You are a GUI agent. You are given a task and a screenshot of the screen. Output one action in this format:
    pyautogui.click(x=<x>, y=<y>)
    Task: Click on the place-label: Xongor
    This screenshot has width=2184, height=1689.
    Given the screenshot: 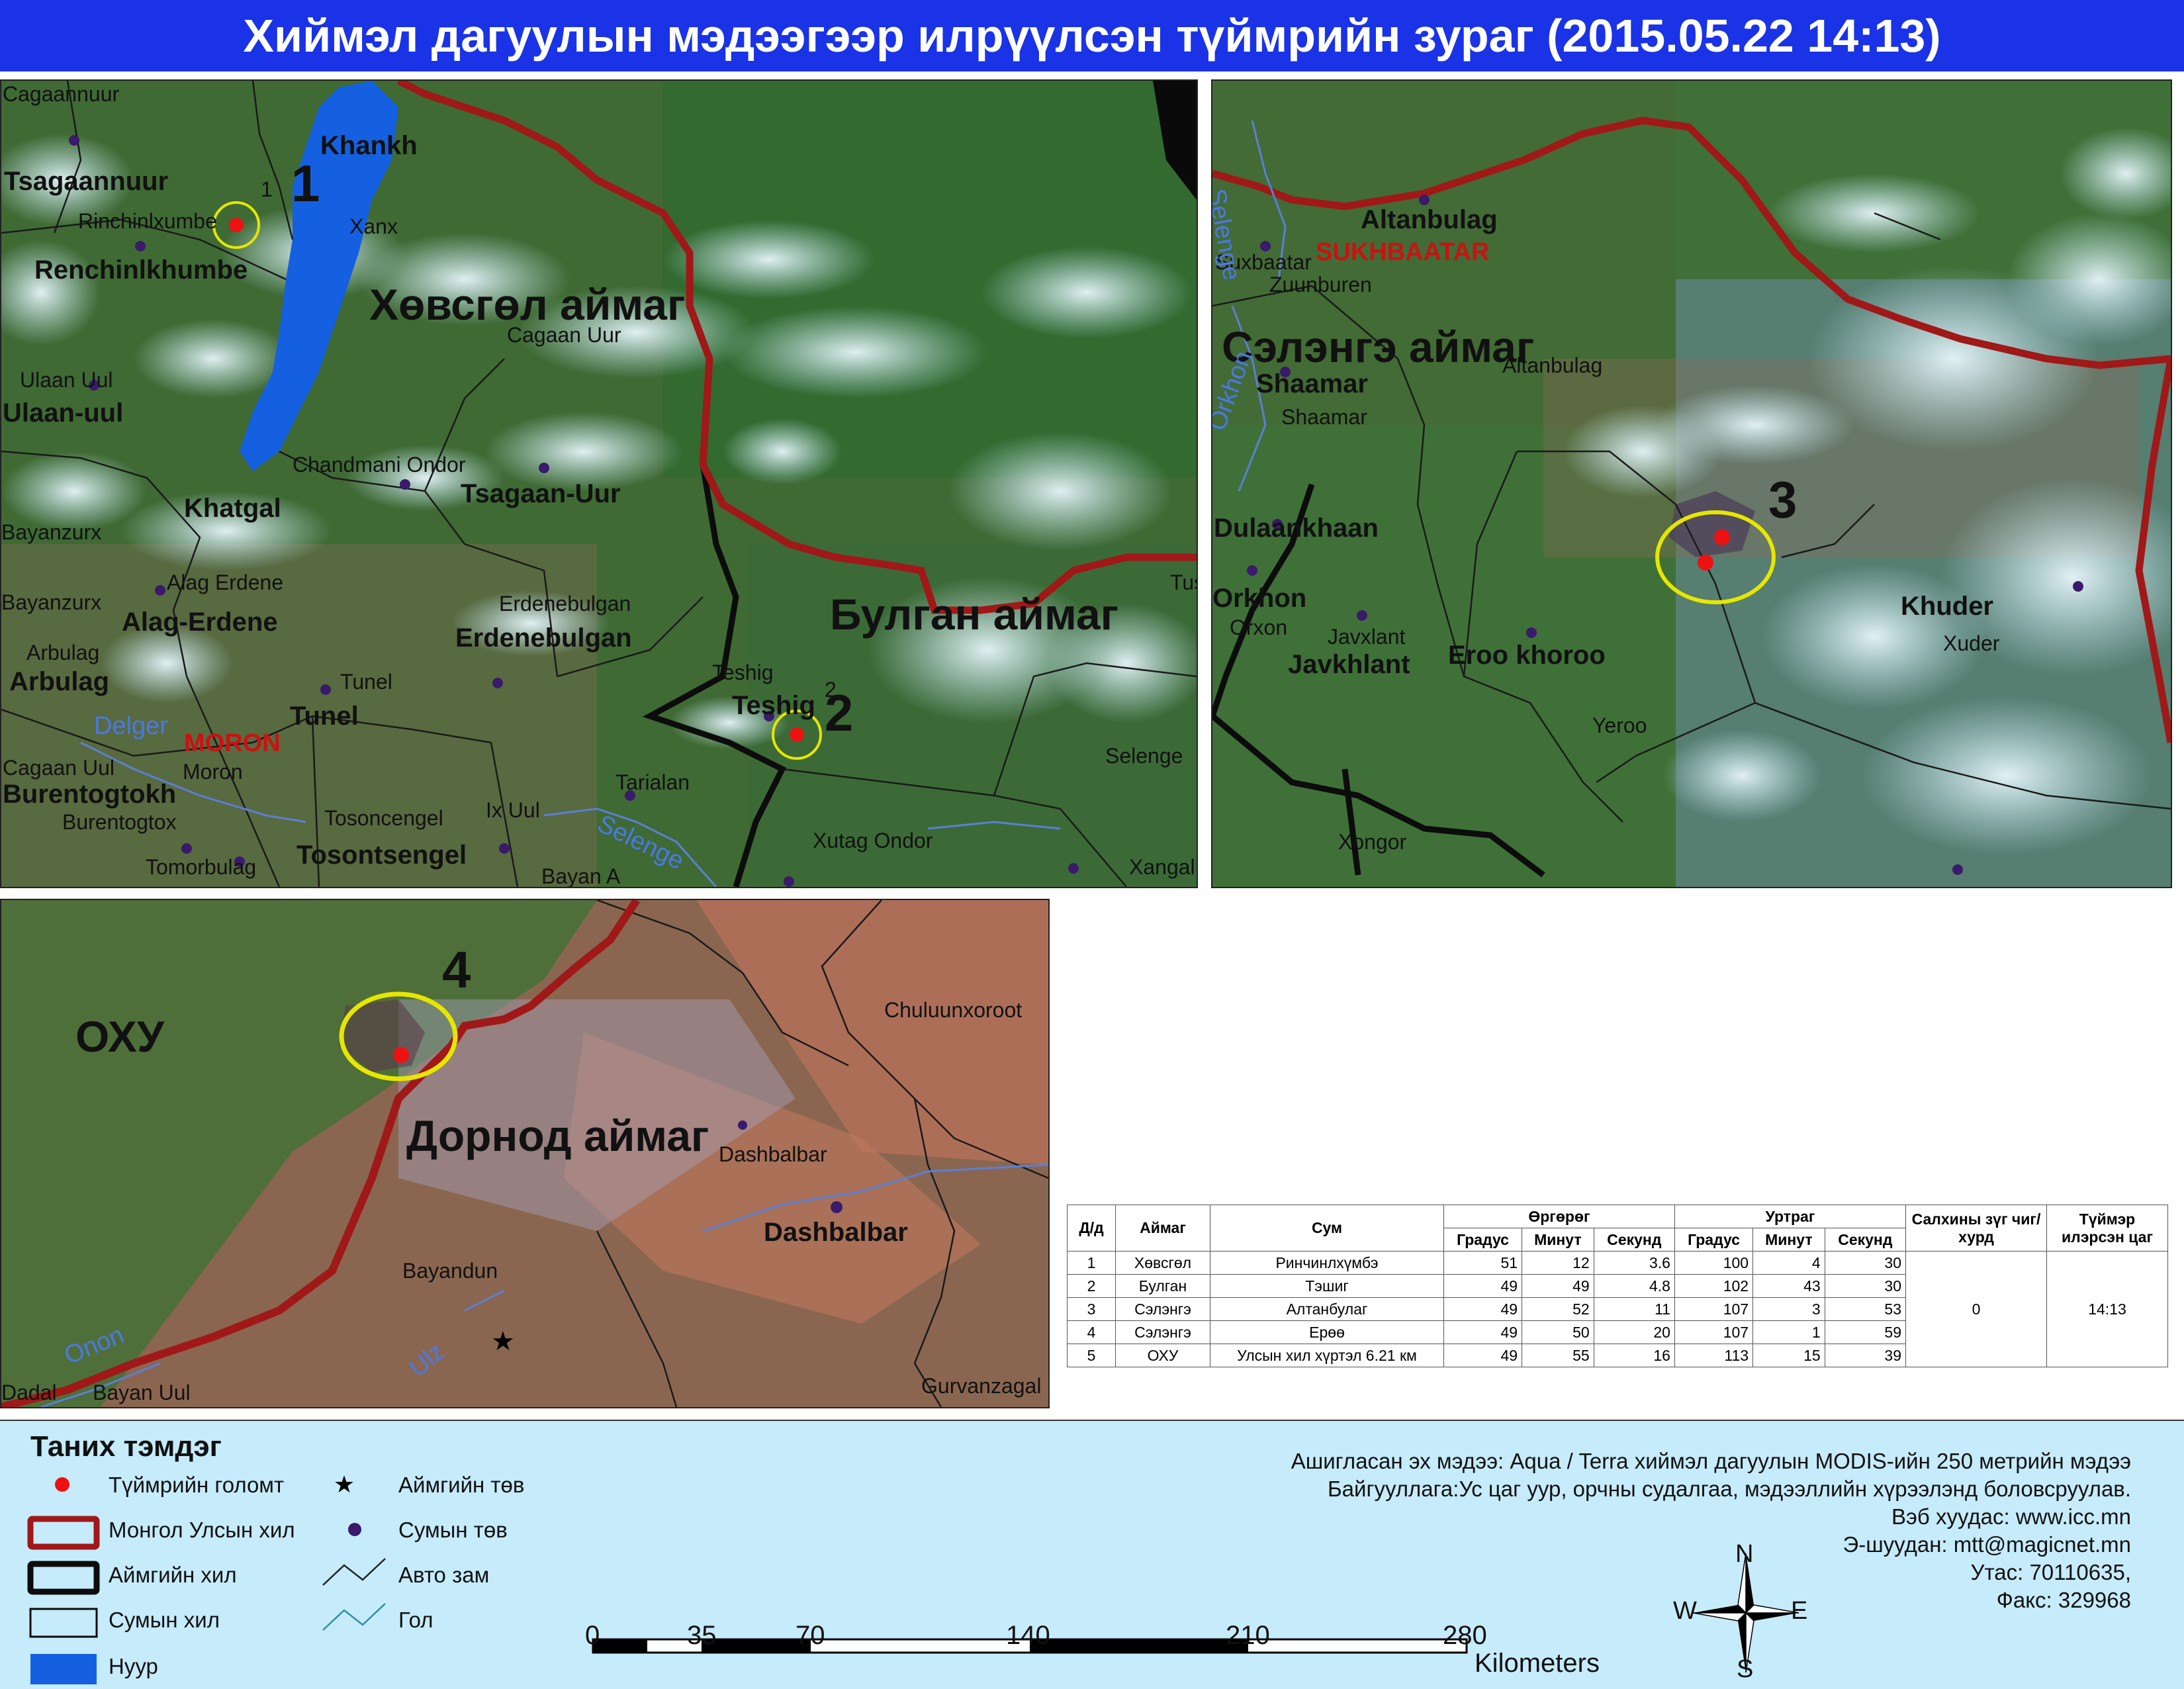 What is the action you would take?
    pyautogui.click(x=1373, y=842)
    